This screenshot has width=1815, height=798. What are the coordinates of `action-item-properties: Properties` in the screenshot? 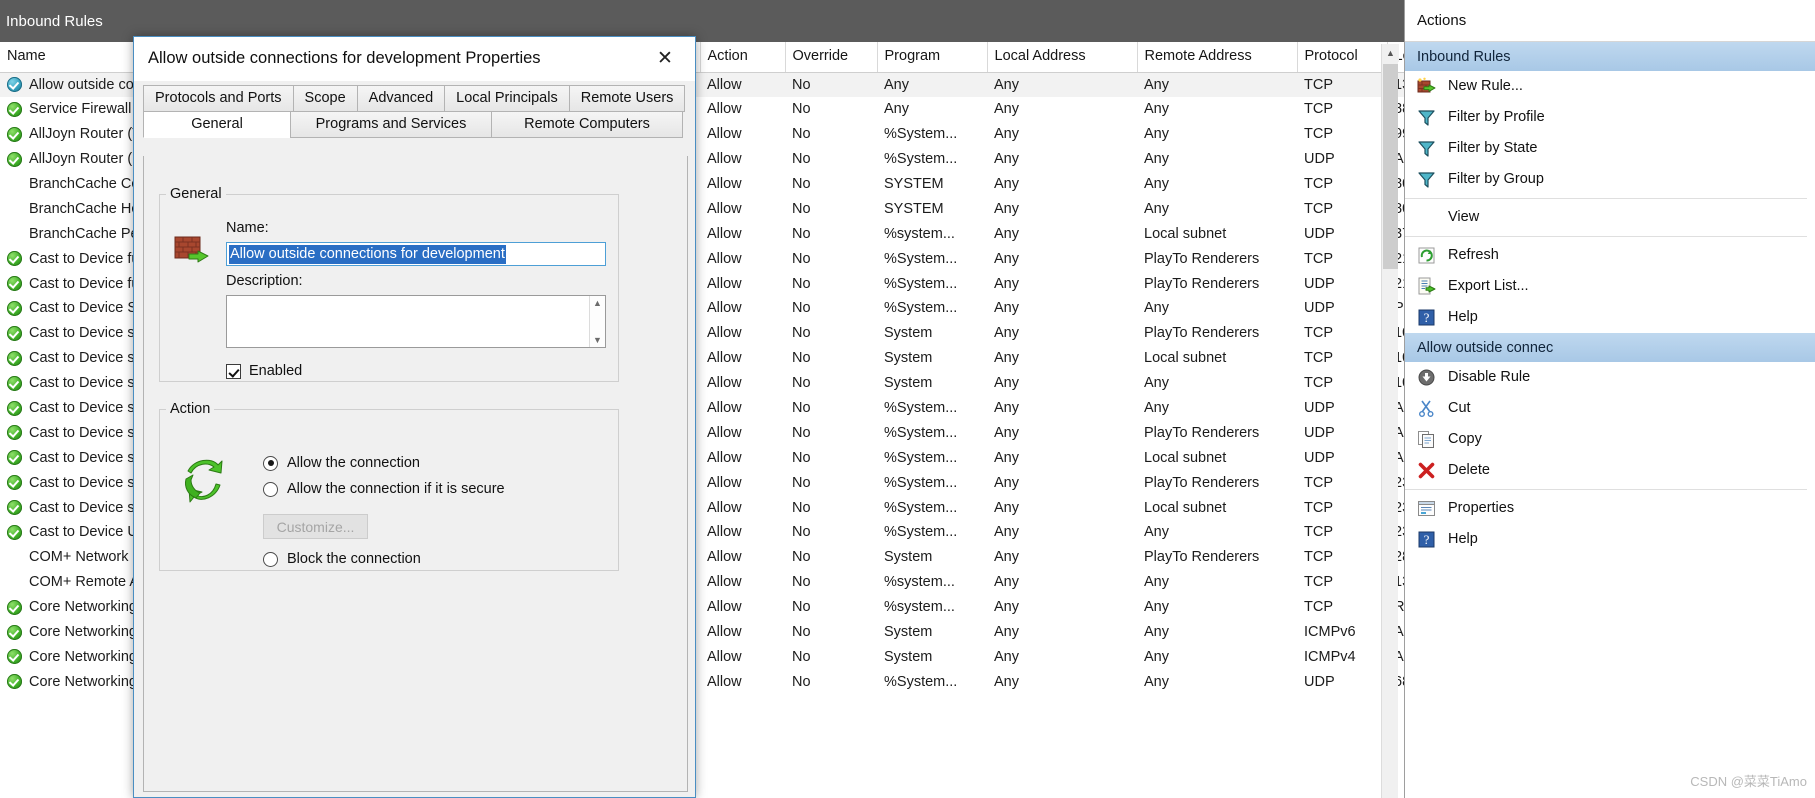 It's located at (1610, 508).